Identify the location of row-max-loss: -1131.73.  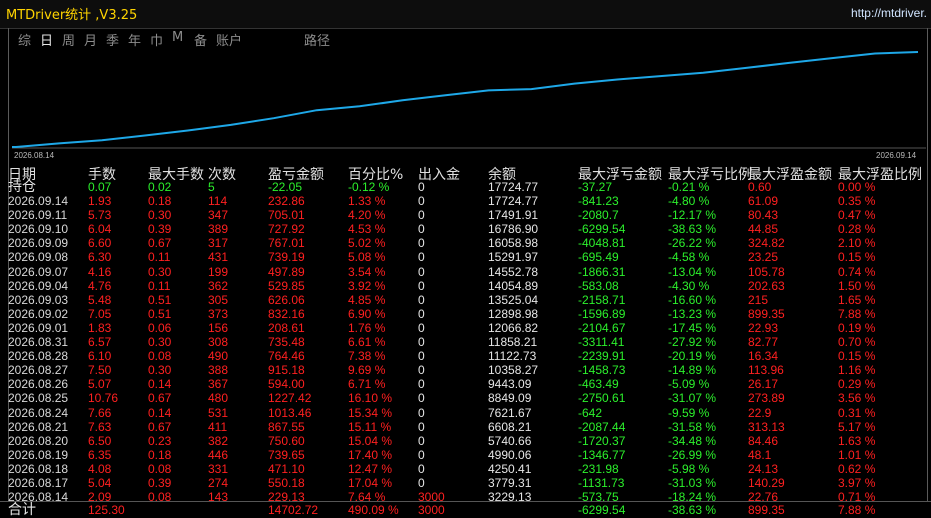
(601, 483).